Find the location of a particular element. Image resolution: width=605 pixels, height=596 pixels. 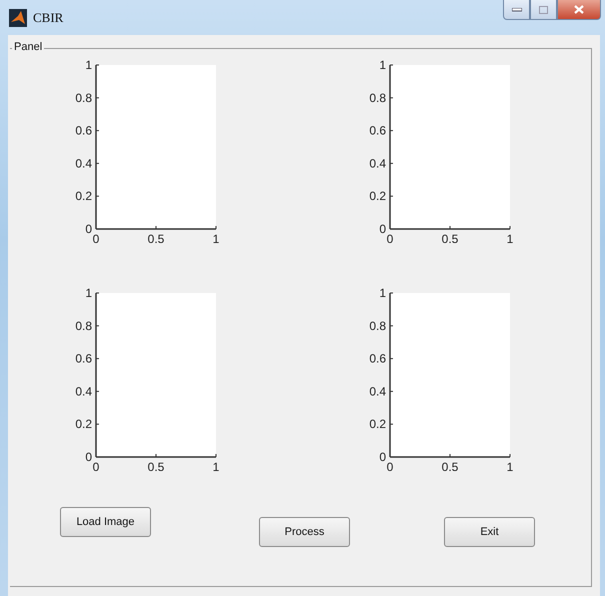

close-button is located at coordinates (579, 10).